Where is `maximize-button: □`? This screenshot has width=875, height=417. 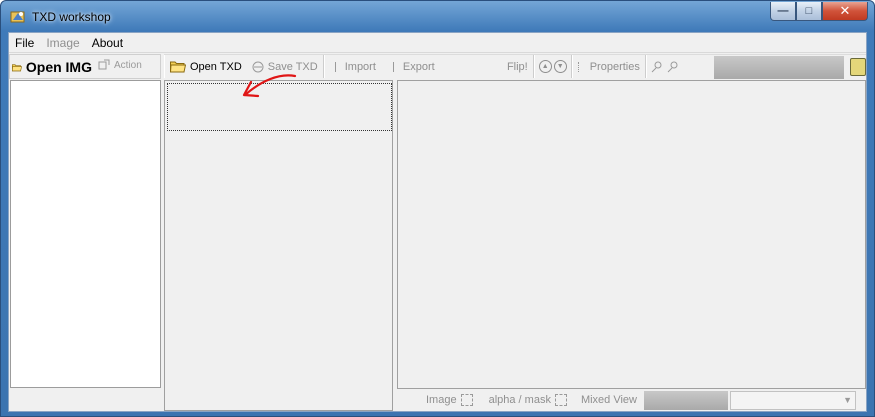
maximize-button: □ is located at coordinates (809, 11).